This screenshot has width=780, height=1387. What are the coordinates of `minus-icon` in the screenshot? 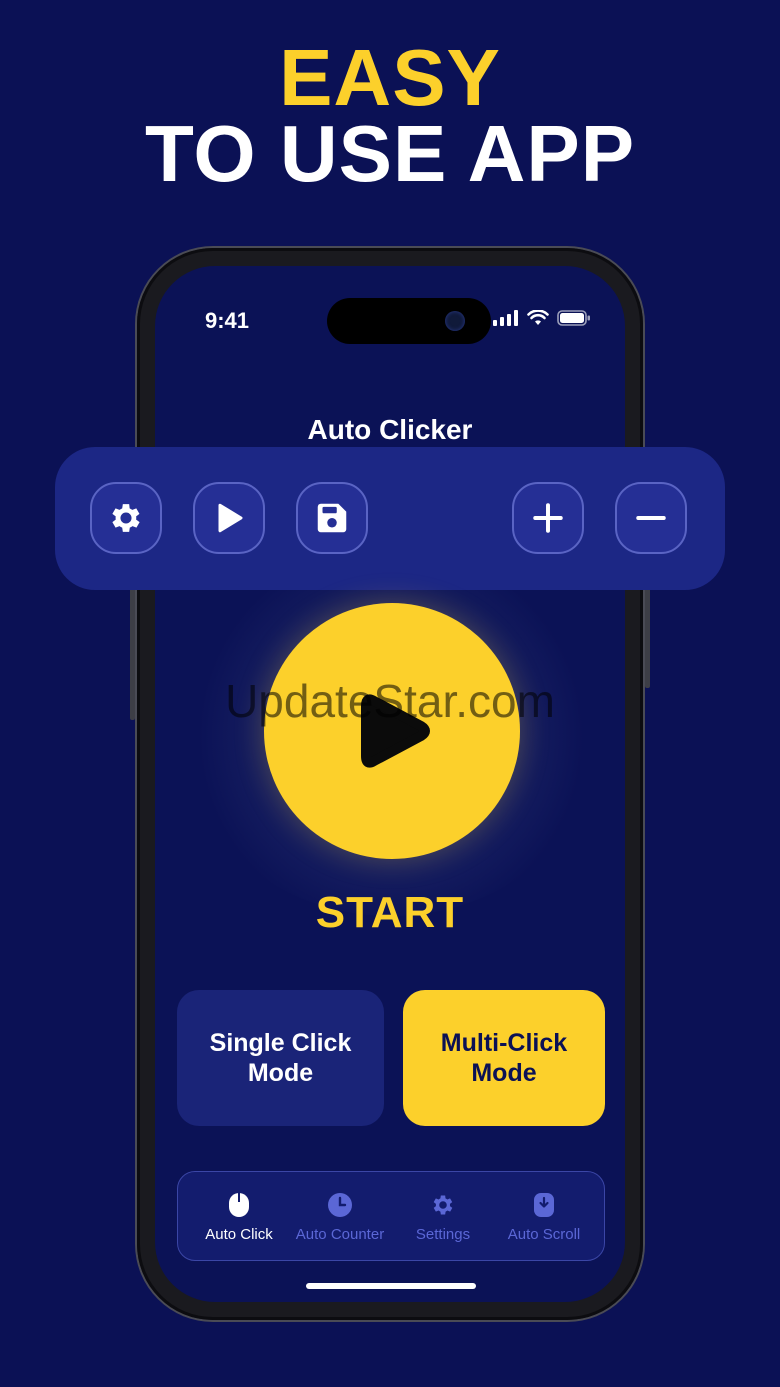 It's located at (651, 518).